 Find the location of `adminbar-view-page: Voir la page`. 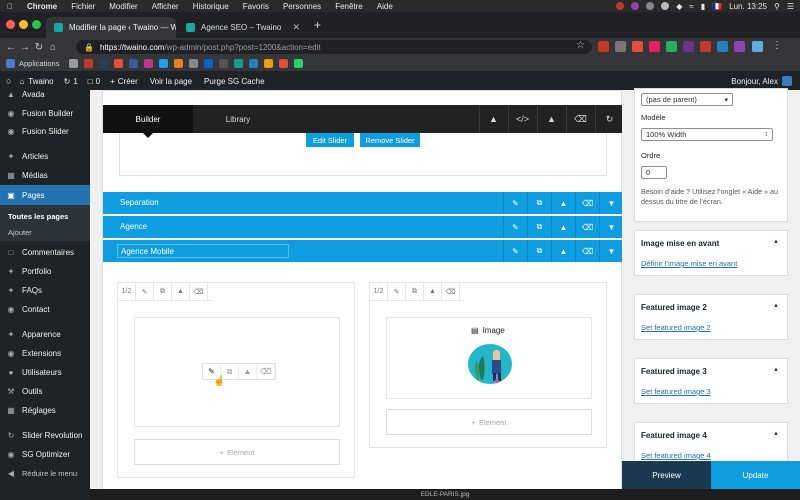

adminbar-view-page: Voir la page is located at coordinates (171, 81).